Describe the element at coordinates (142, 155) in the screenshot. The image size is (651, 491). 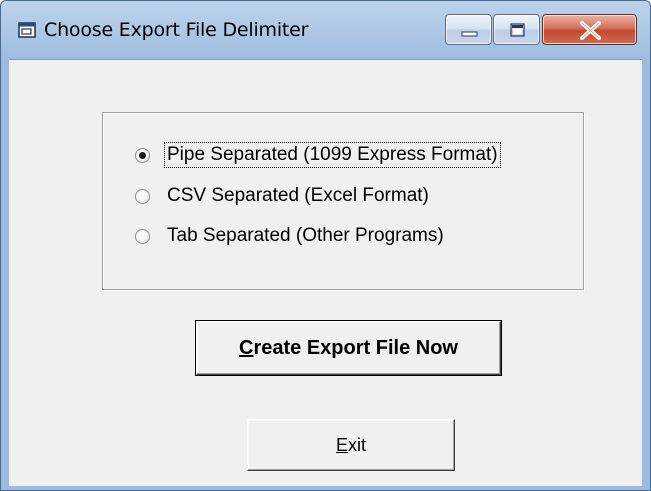
I see `radio-button-pipe` at that location.